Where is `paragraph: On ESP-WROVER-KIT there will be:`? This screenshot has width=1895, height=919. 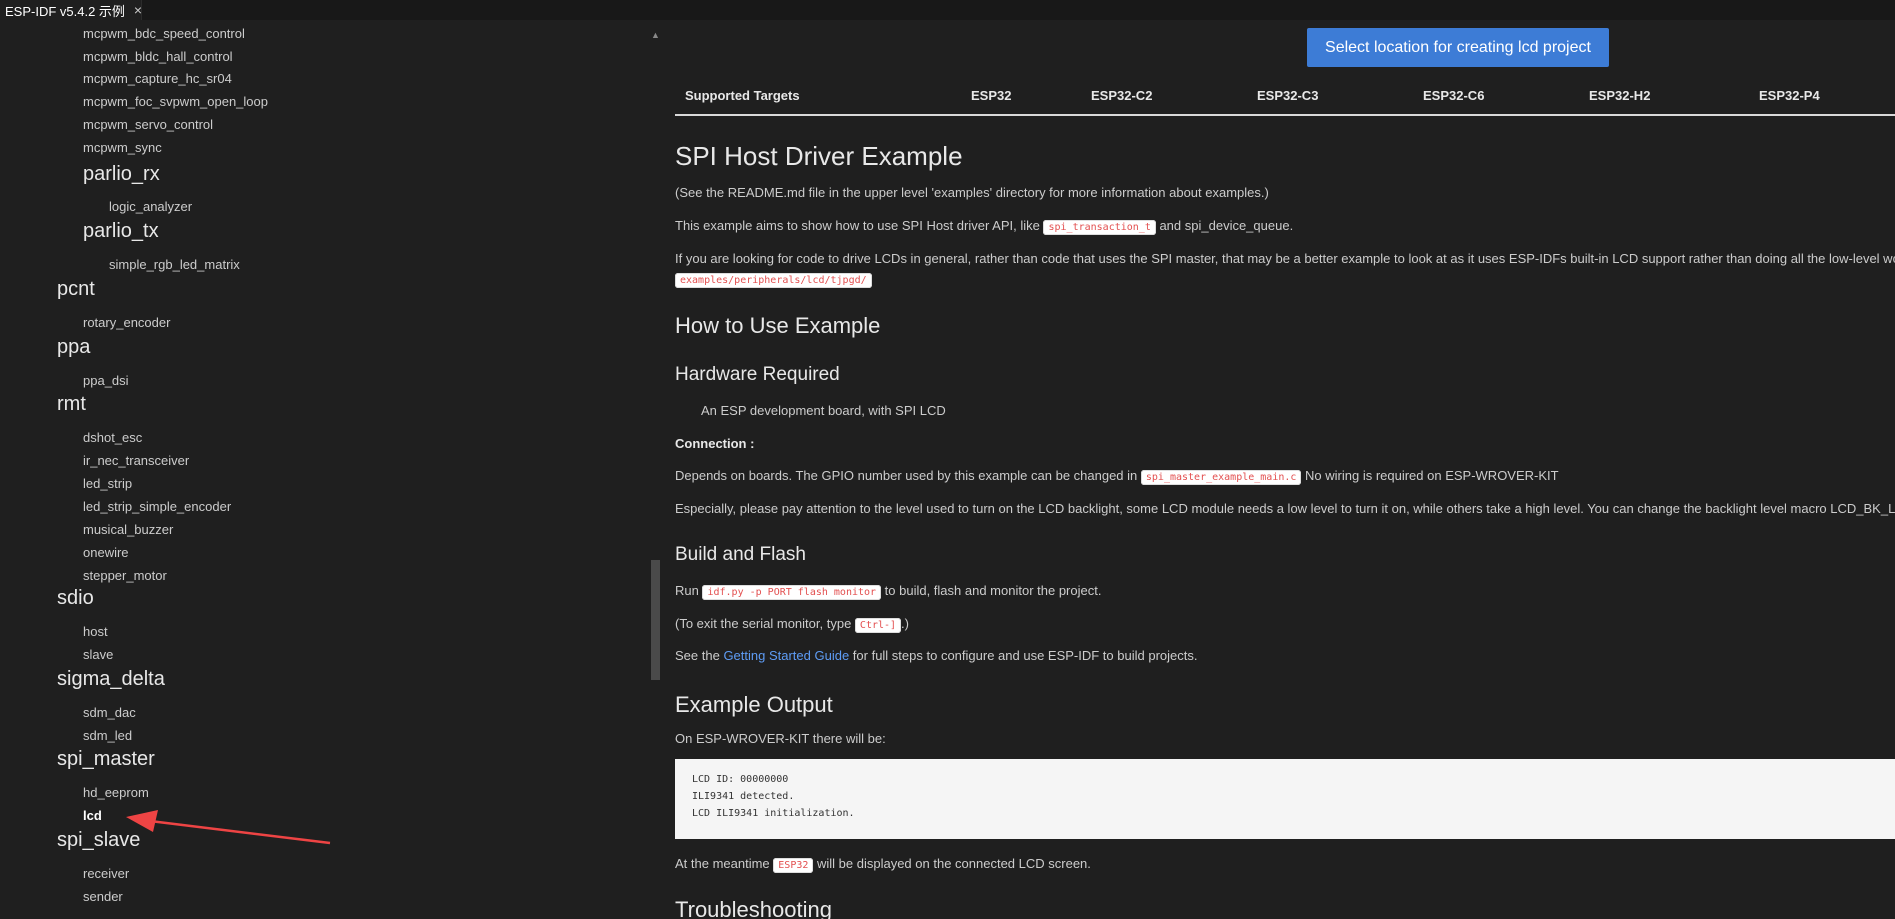
paragraph: On ESP-WROVER-KIT there will be: is located at coordinates (780, 738).